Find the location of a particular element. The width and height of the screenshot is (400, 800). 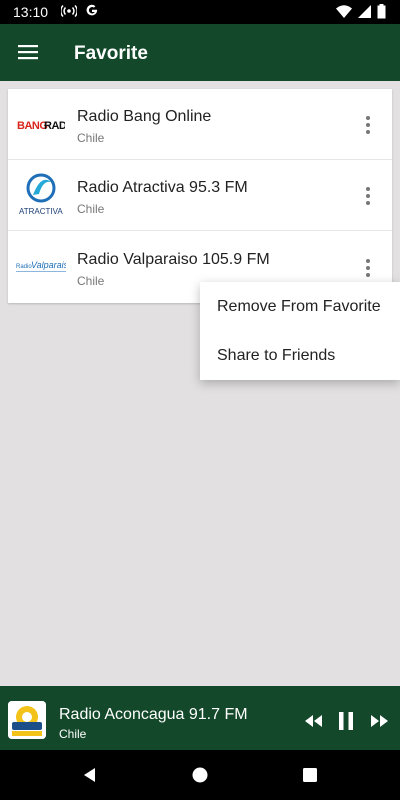

hotspot-icon is located at coordinates (69, 11).